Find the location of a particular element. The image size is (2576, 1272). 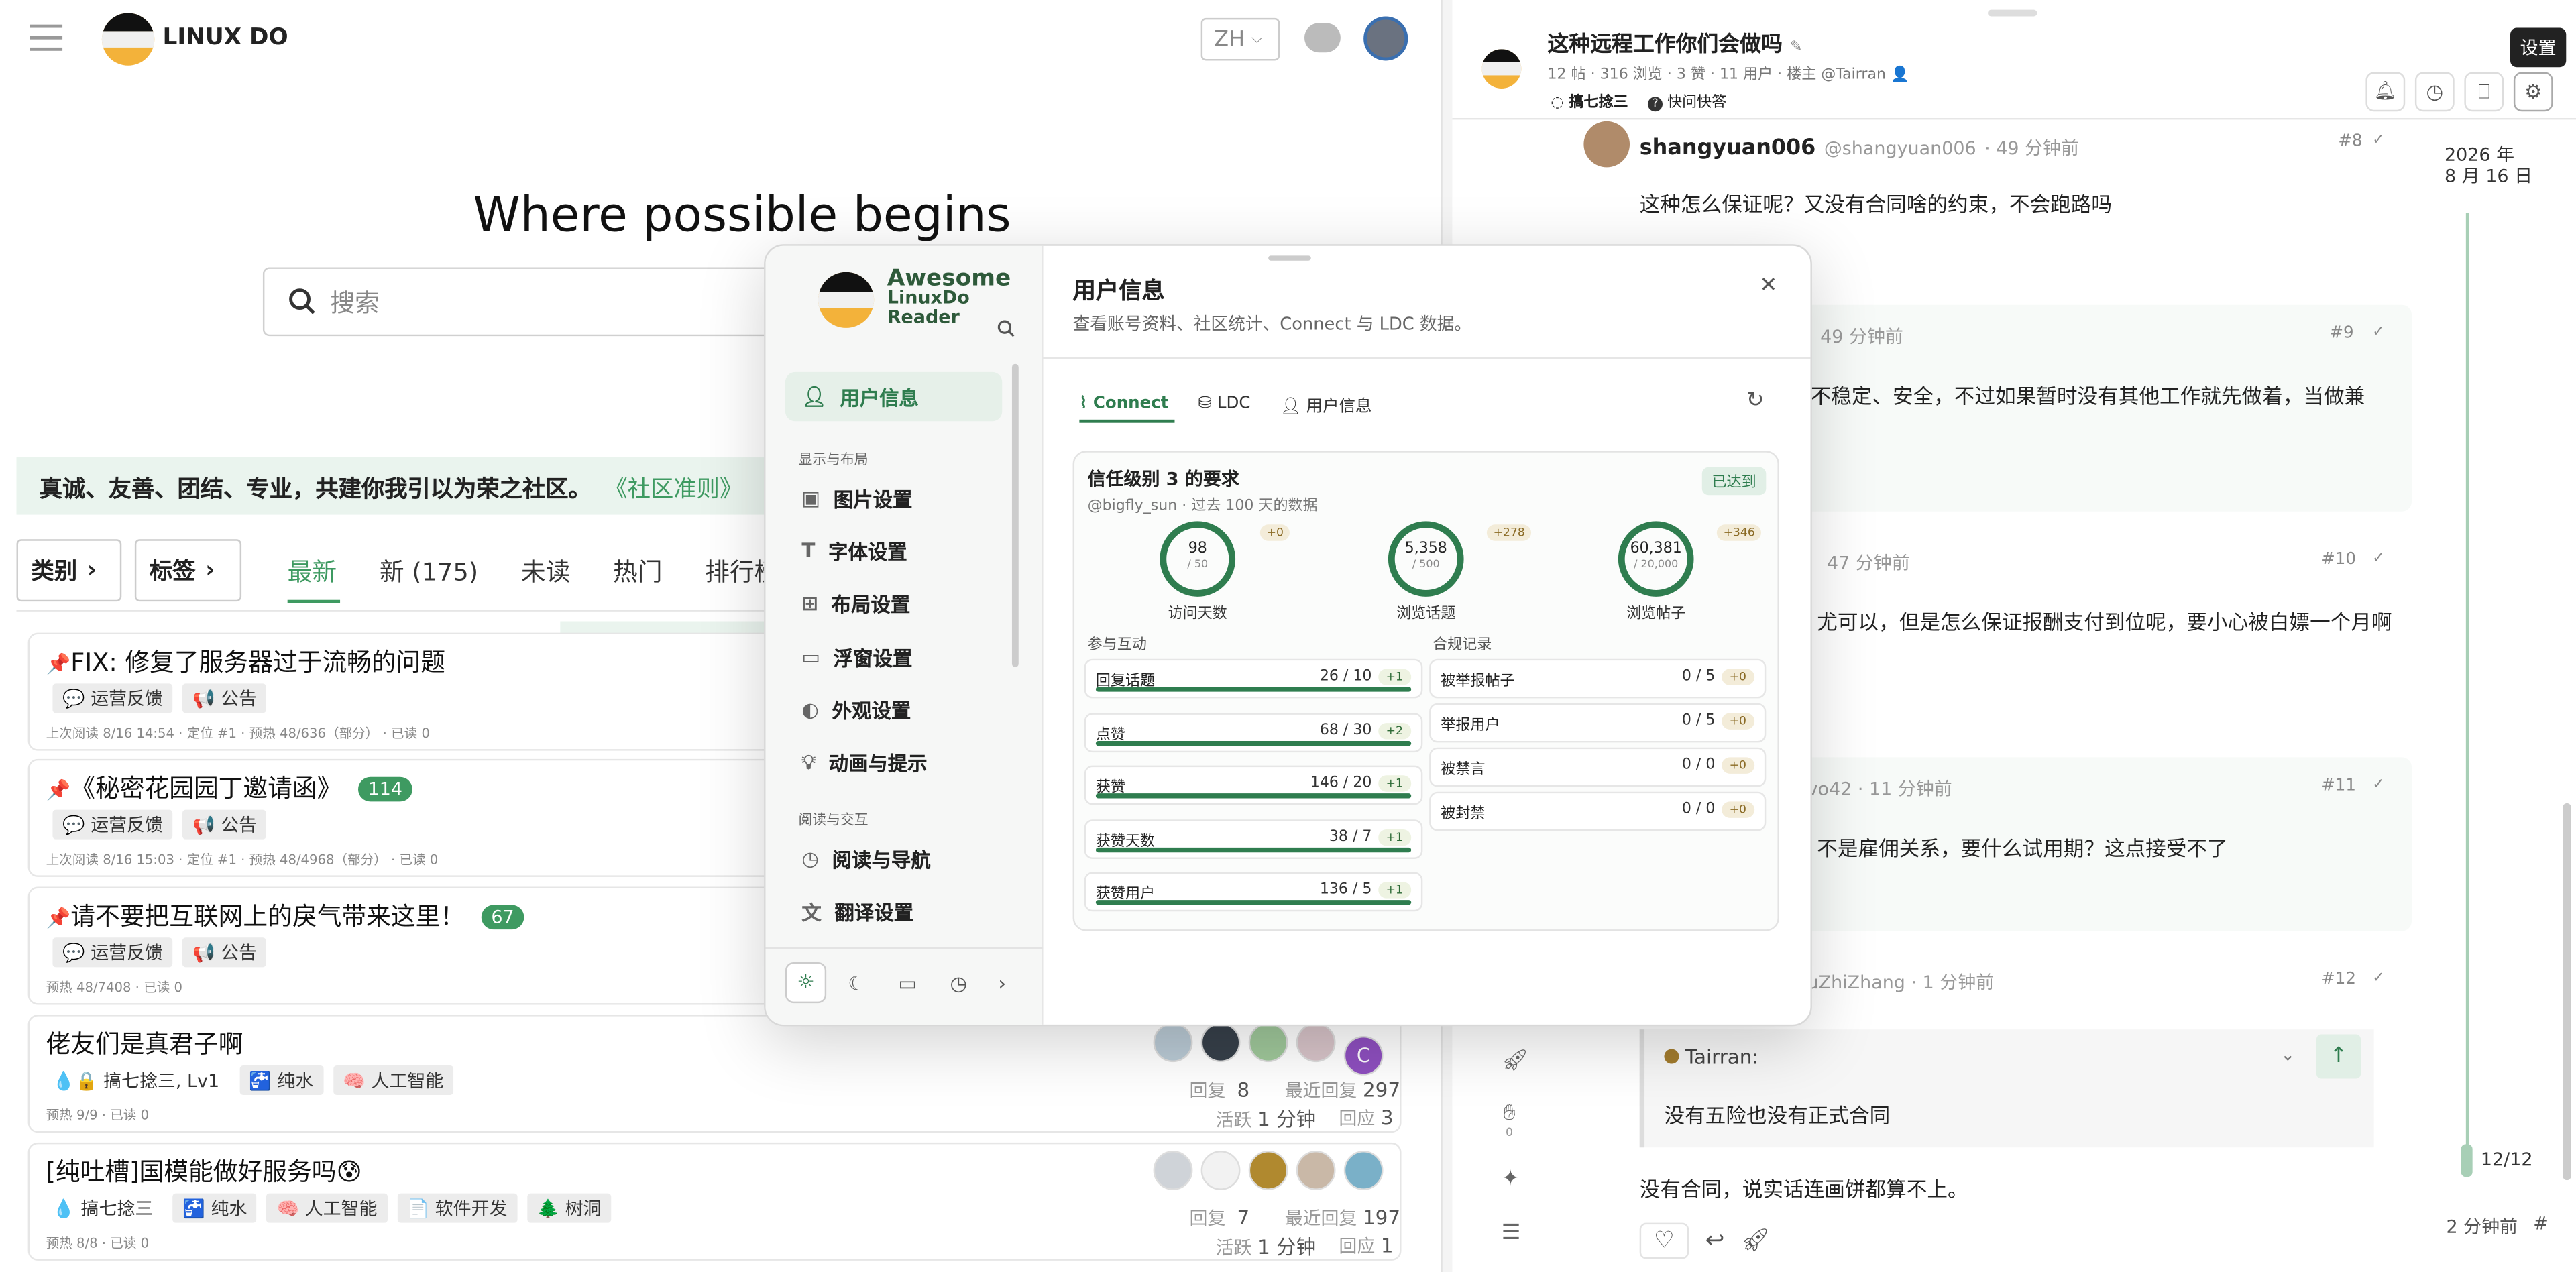

menu-item-image: ▣ 图片设置 is located at coordinates (893, 497).